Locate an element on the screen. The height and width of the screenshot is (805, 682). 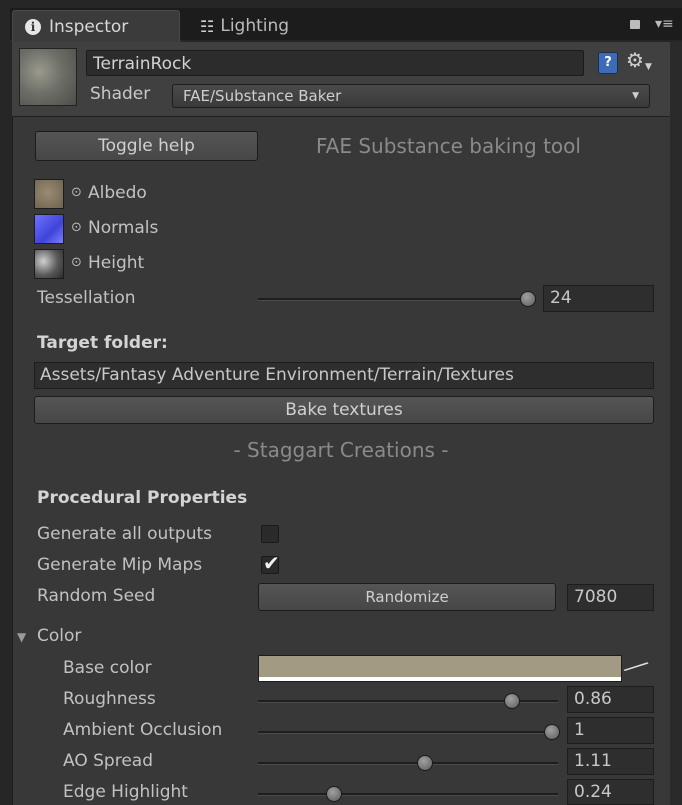
ao-spread-label: AO Spread is located at coordinates (108, 761).